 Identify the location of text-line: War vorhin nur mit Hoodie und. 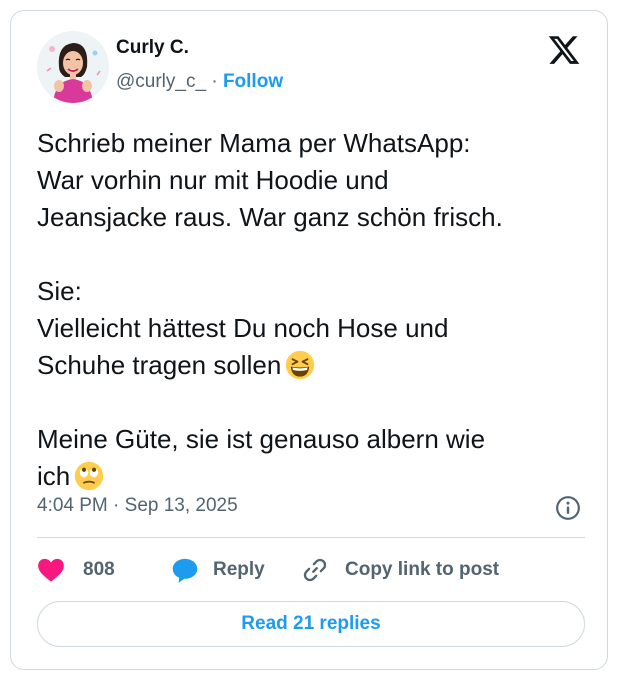
(213, 180).